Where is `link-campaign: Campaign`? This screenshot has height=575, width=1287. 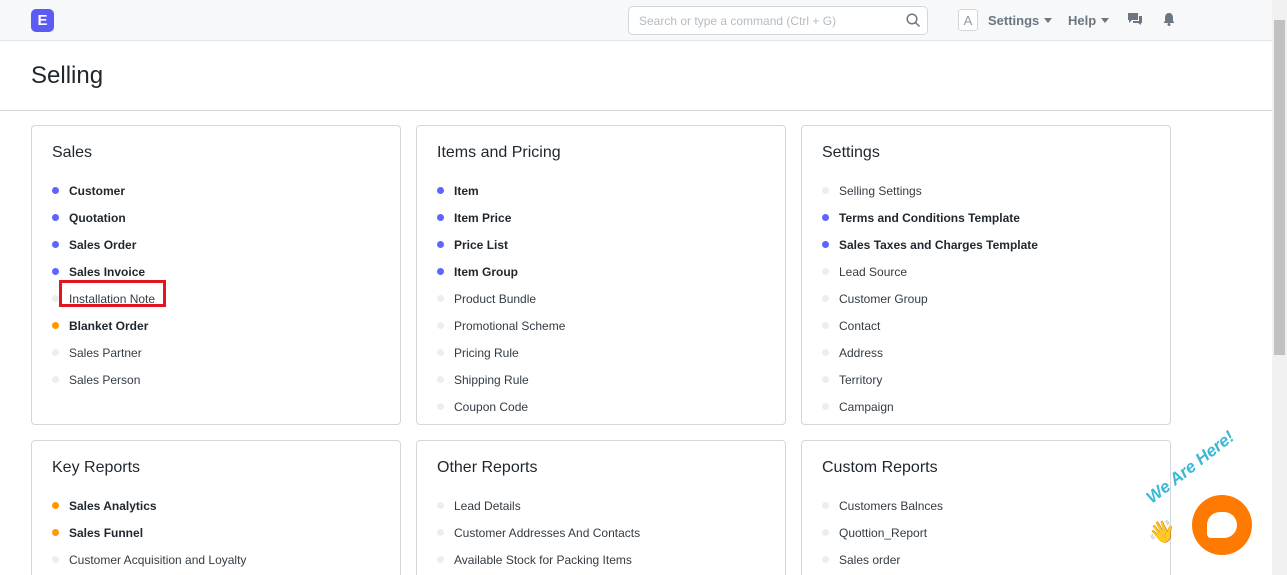
link-campaign: Campaign is located at coordinates (930, 406).